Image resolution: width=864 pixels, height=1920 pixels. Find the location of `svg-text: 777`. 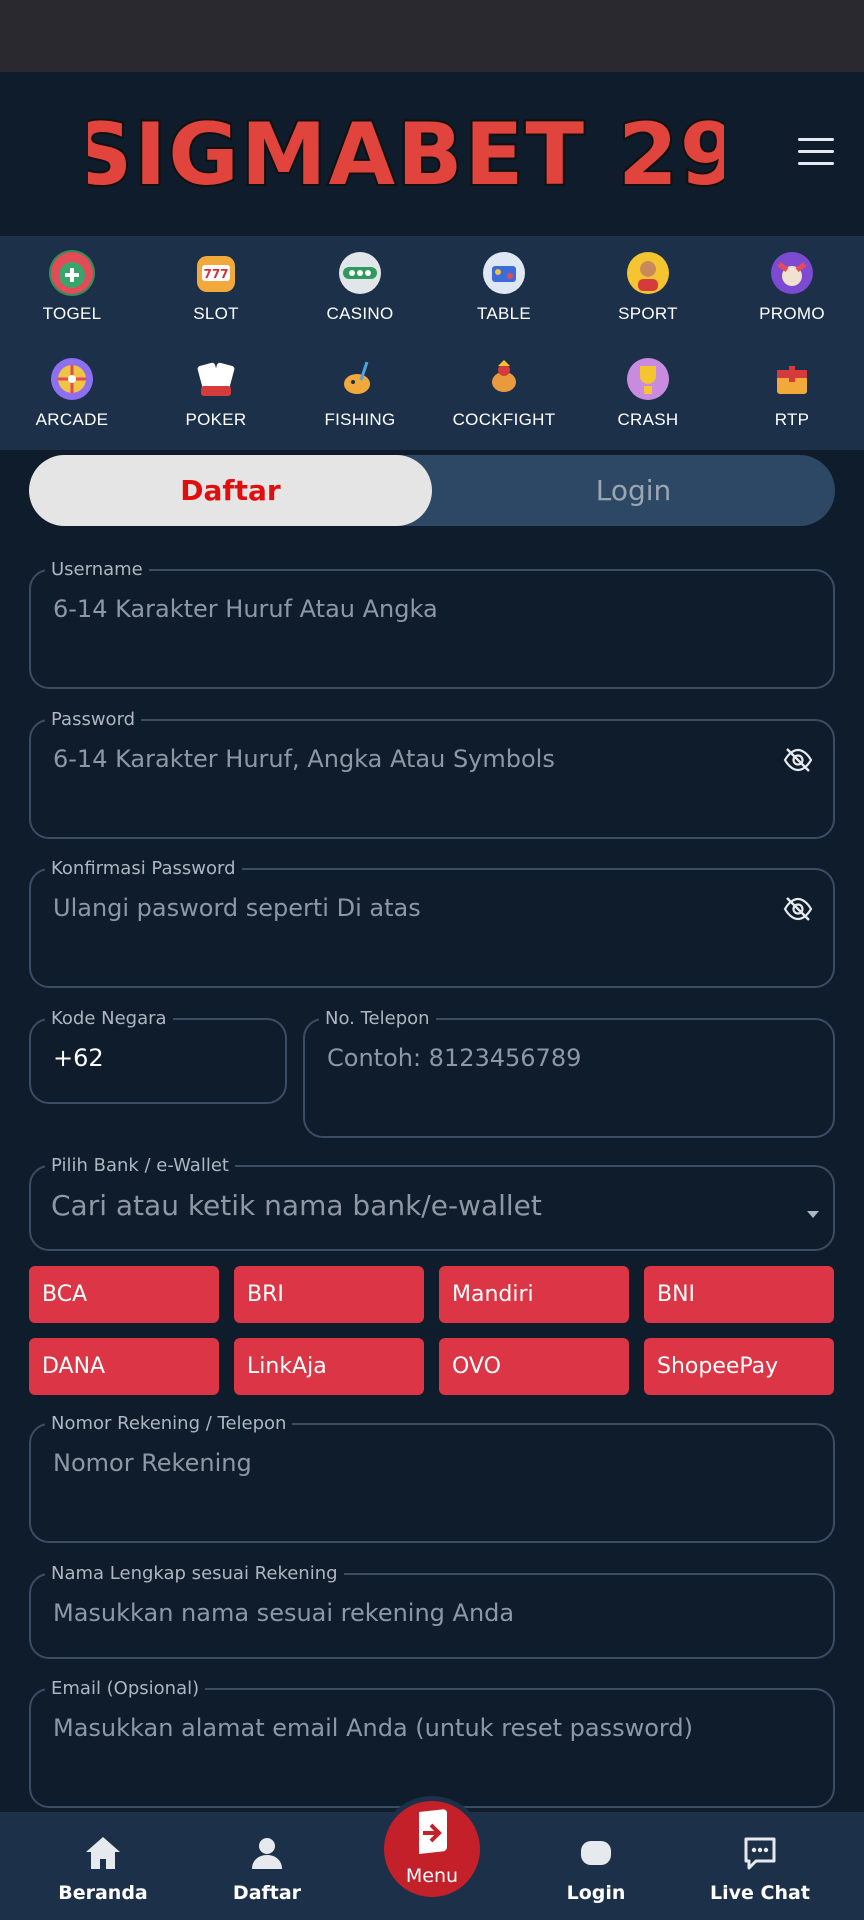

svg-text: 777 is located at coordinates (215, 274).